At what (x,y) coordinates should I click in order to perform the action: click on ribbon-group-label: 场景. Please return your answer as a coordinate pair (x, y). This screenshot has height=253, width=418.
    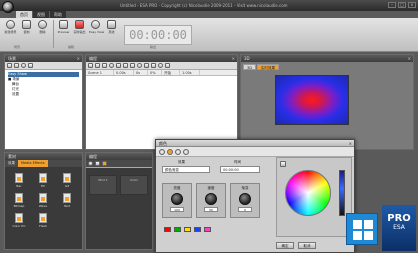
    Looking at the image, I should click on (17, 47).